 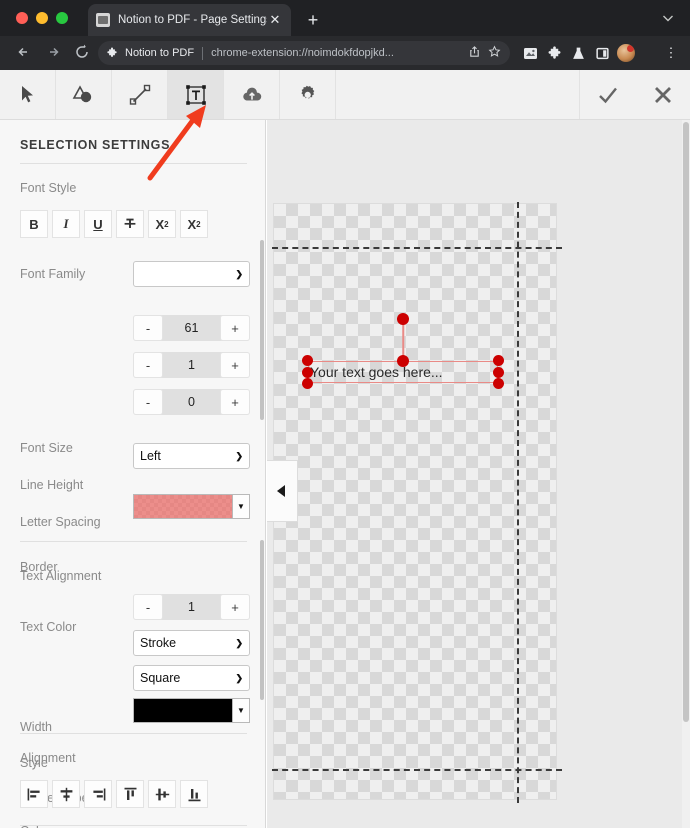 I want to click on letter-spacing-increment: +, so click(x=235, y=402).